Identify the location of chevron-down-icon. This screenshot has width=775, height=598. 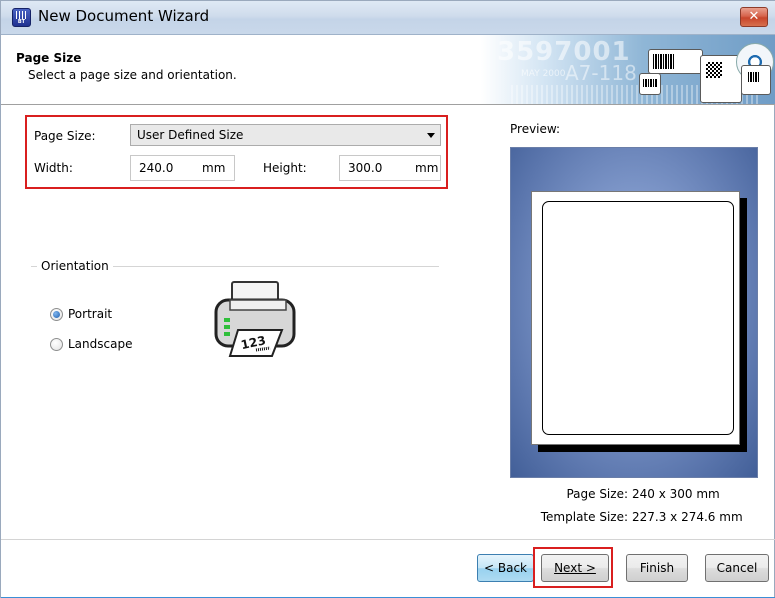
(431, 135).